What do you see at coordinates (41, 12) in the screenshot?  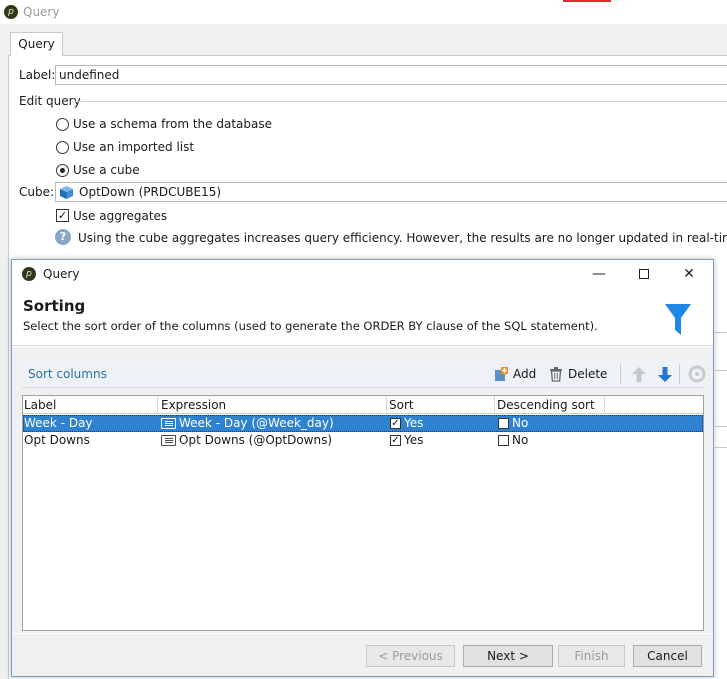 I see `window-title: Query` at bounding box center [41, 12].